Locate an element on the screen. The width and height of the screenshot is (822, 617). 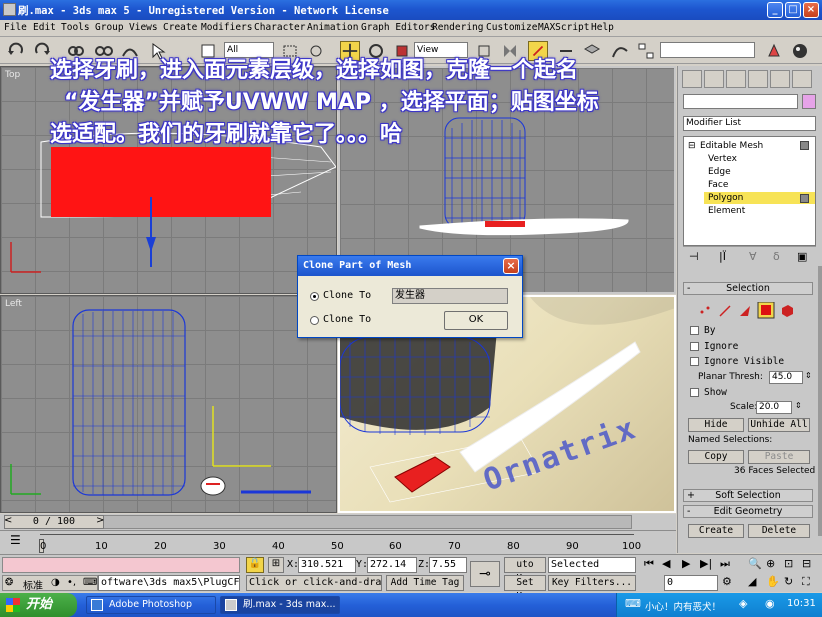
ignore-backfacing-checkbox is located at coordinates (694, 346).